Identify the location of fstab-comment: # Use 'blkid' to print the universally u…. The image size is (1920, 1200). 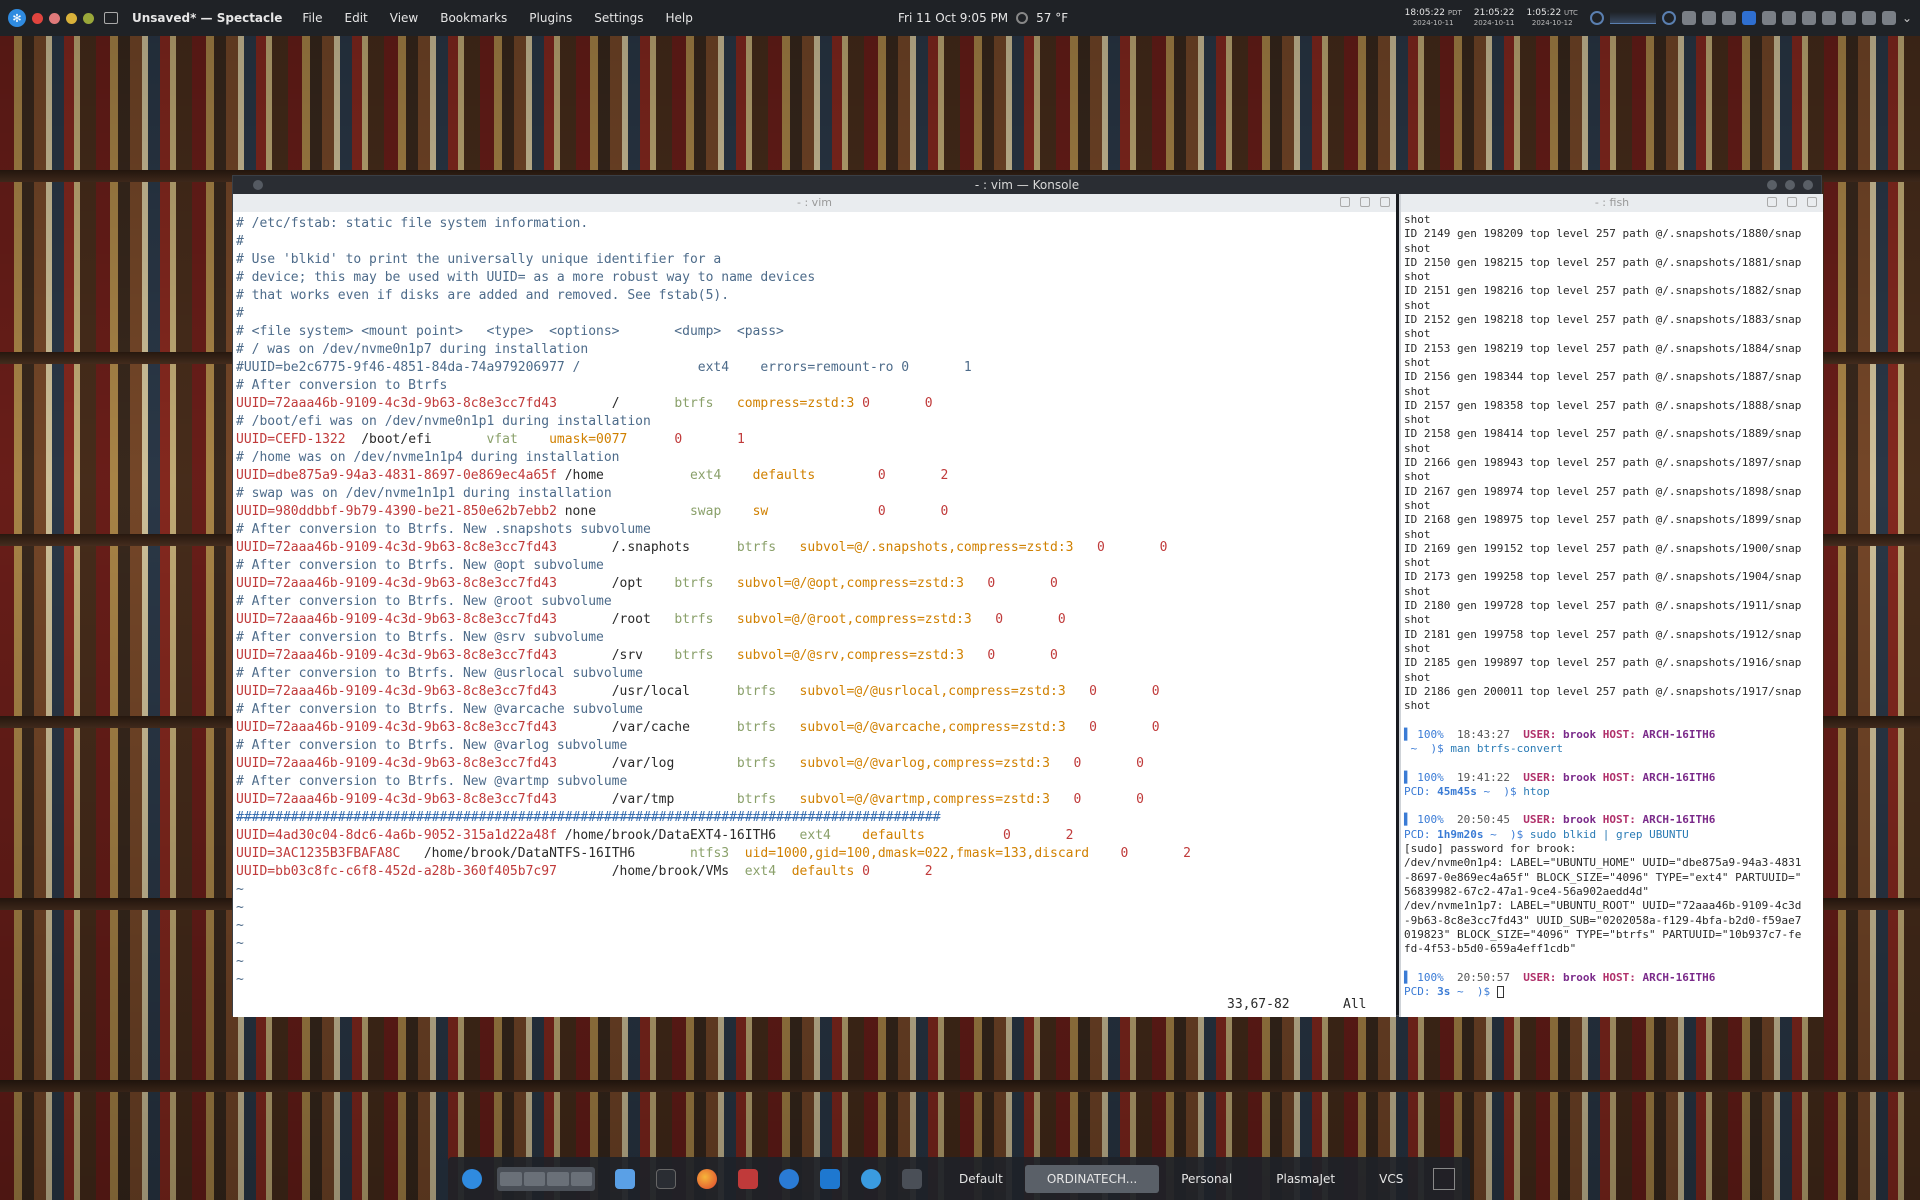
(479, 259).